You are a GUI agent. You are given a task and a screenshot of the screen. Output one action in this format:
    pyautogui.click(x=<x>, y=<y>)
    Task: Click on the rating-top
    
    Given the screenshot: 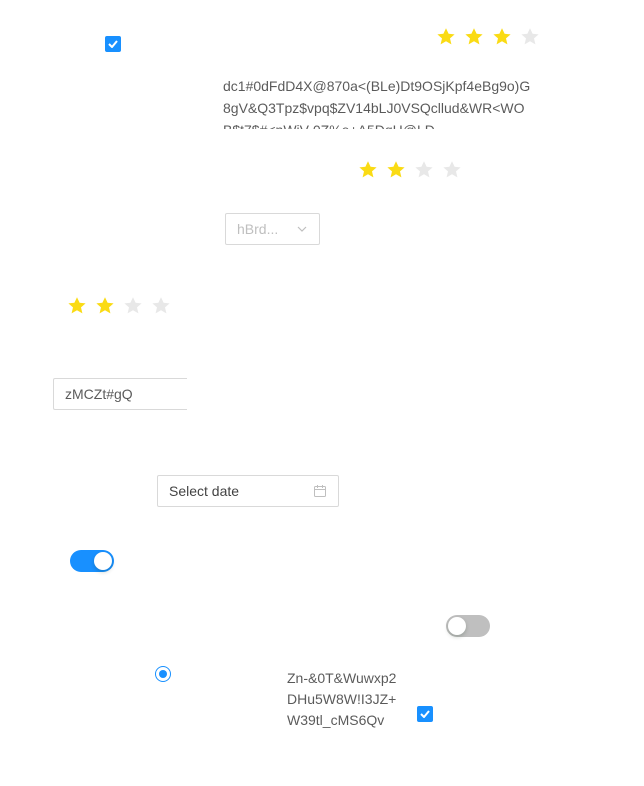 What is the action you would take?
    pyautogui.click(x=488, y=37)
    